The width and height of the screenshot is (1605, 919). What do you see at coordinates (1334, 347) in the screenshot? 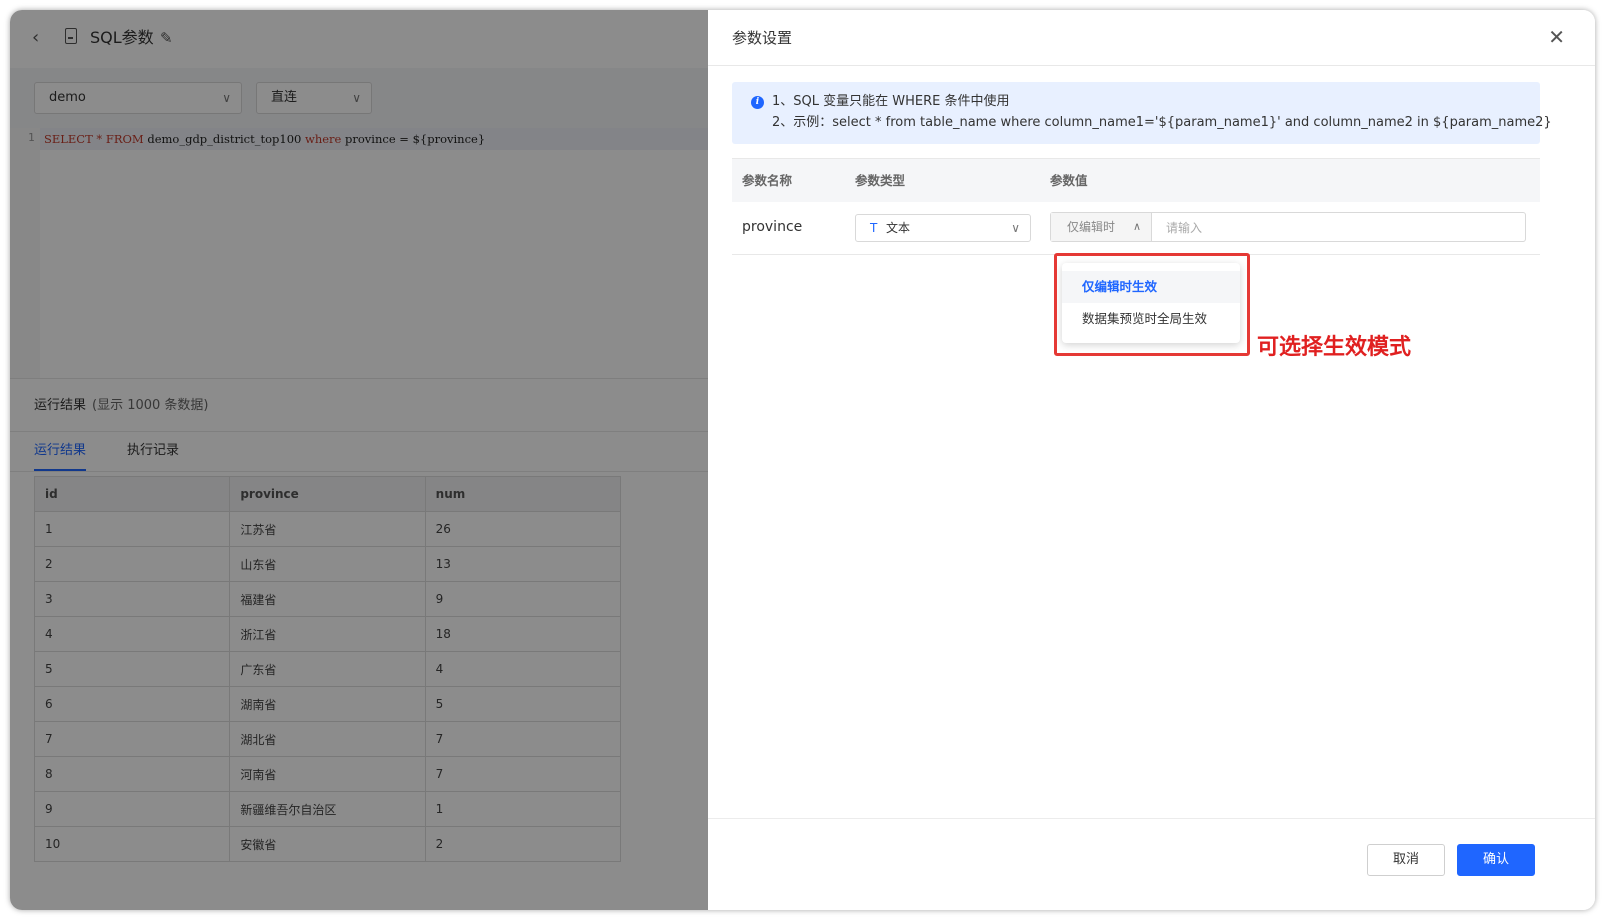
I see `annotation-label: 可选择生效模式` at bounding box center [1334, 347].